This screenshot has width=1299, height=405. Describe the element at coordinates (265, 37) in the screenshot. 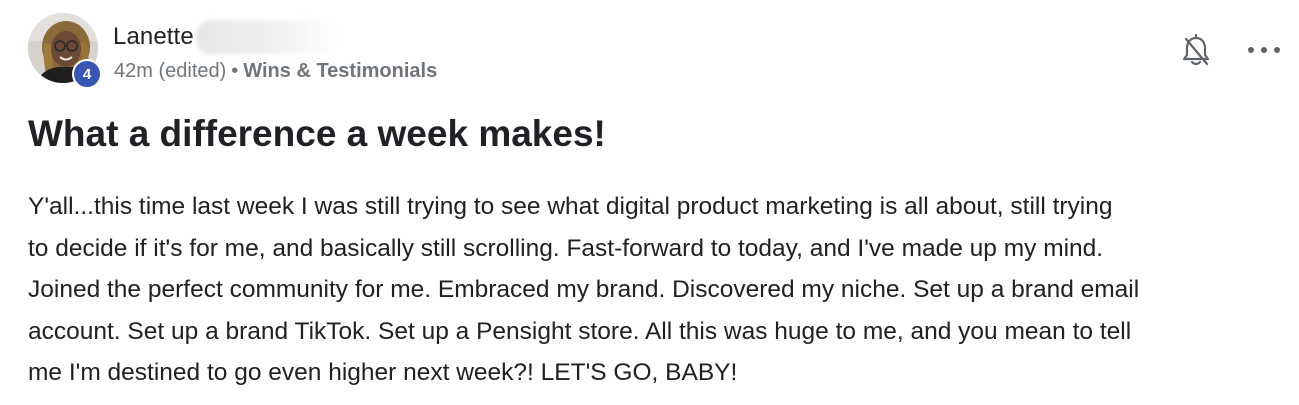

I see `redacted-surname` at that location.